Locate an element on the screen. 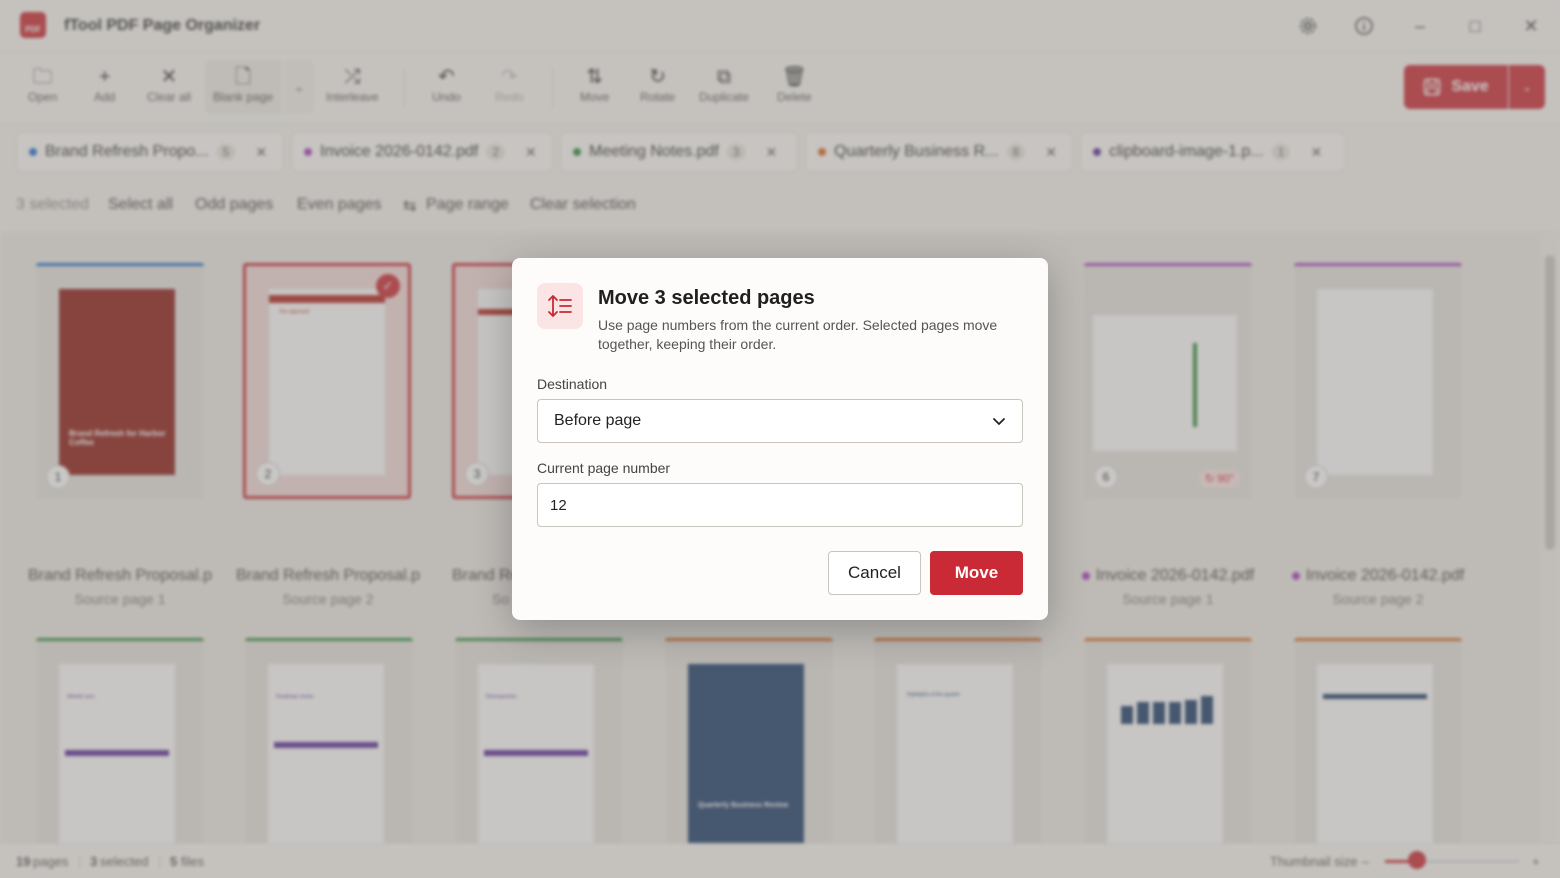  move-confirm-button: Move is located at coordinates (976, 573).